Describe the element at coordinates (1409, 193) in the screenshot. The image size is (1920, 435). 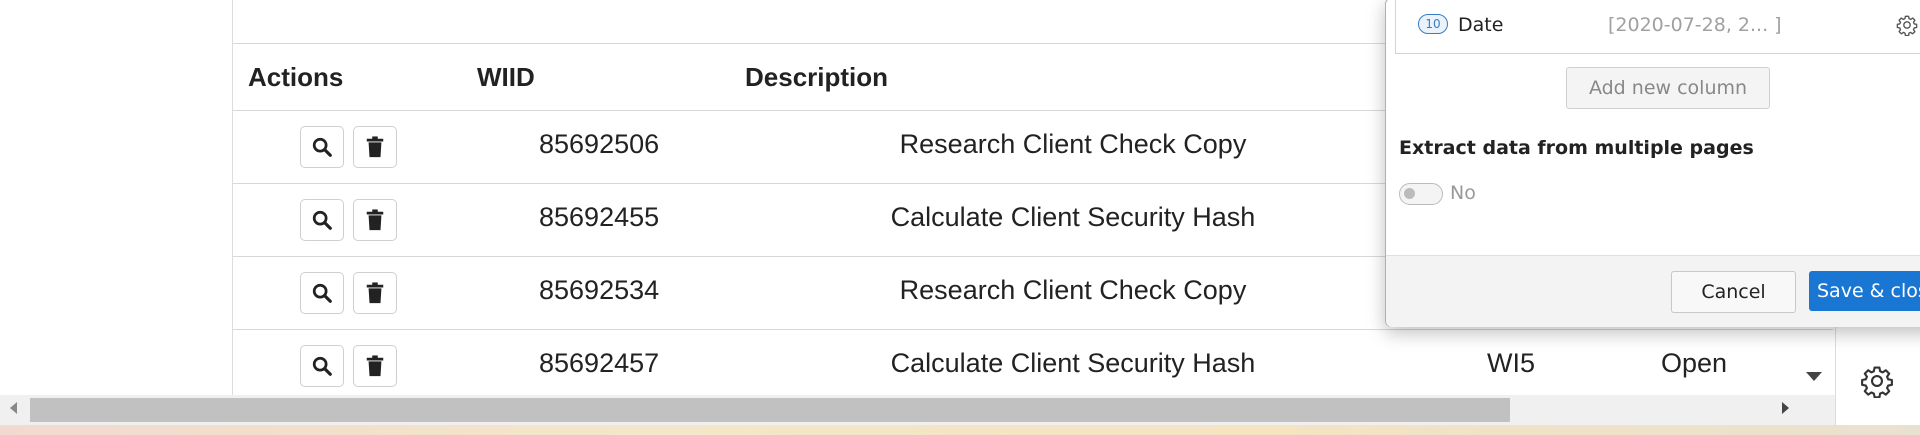
I see `toggle-knob` at that location.